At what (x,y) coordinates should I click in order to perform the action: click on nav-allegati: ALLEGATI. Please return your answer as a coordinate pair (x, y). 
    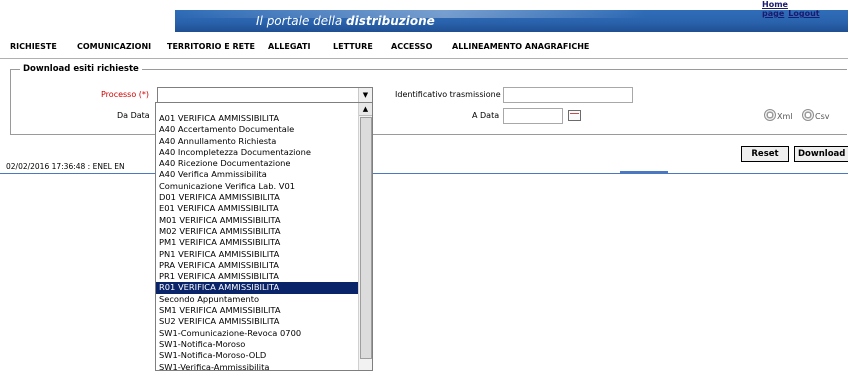
    Looking at the image, I should click on (289, 46).